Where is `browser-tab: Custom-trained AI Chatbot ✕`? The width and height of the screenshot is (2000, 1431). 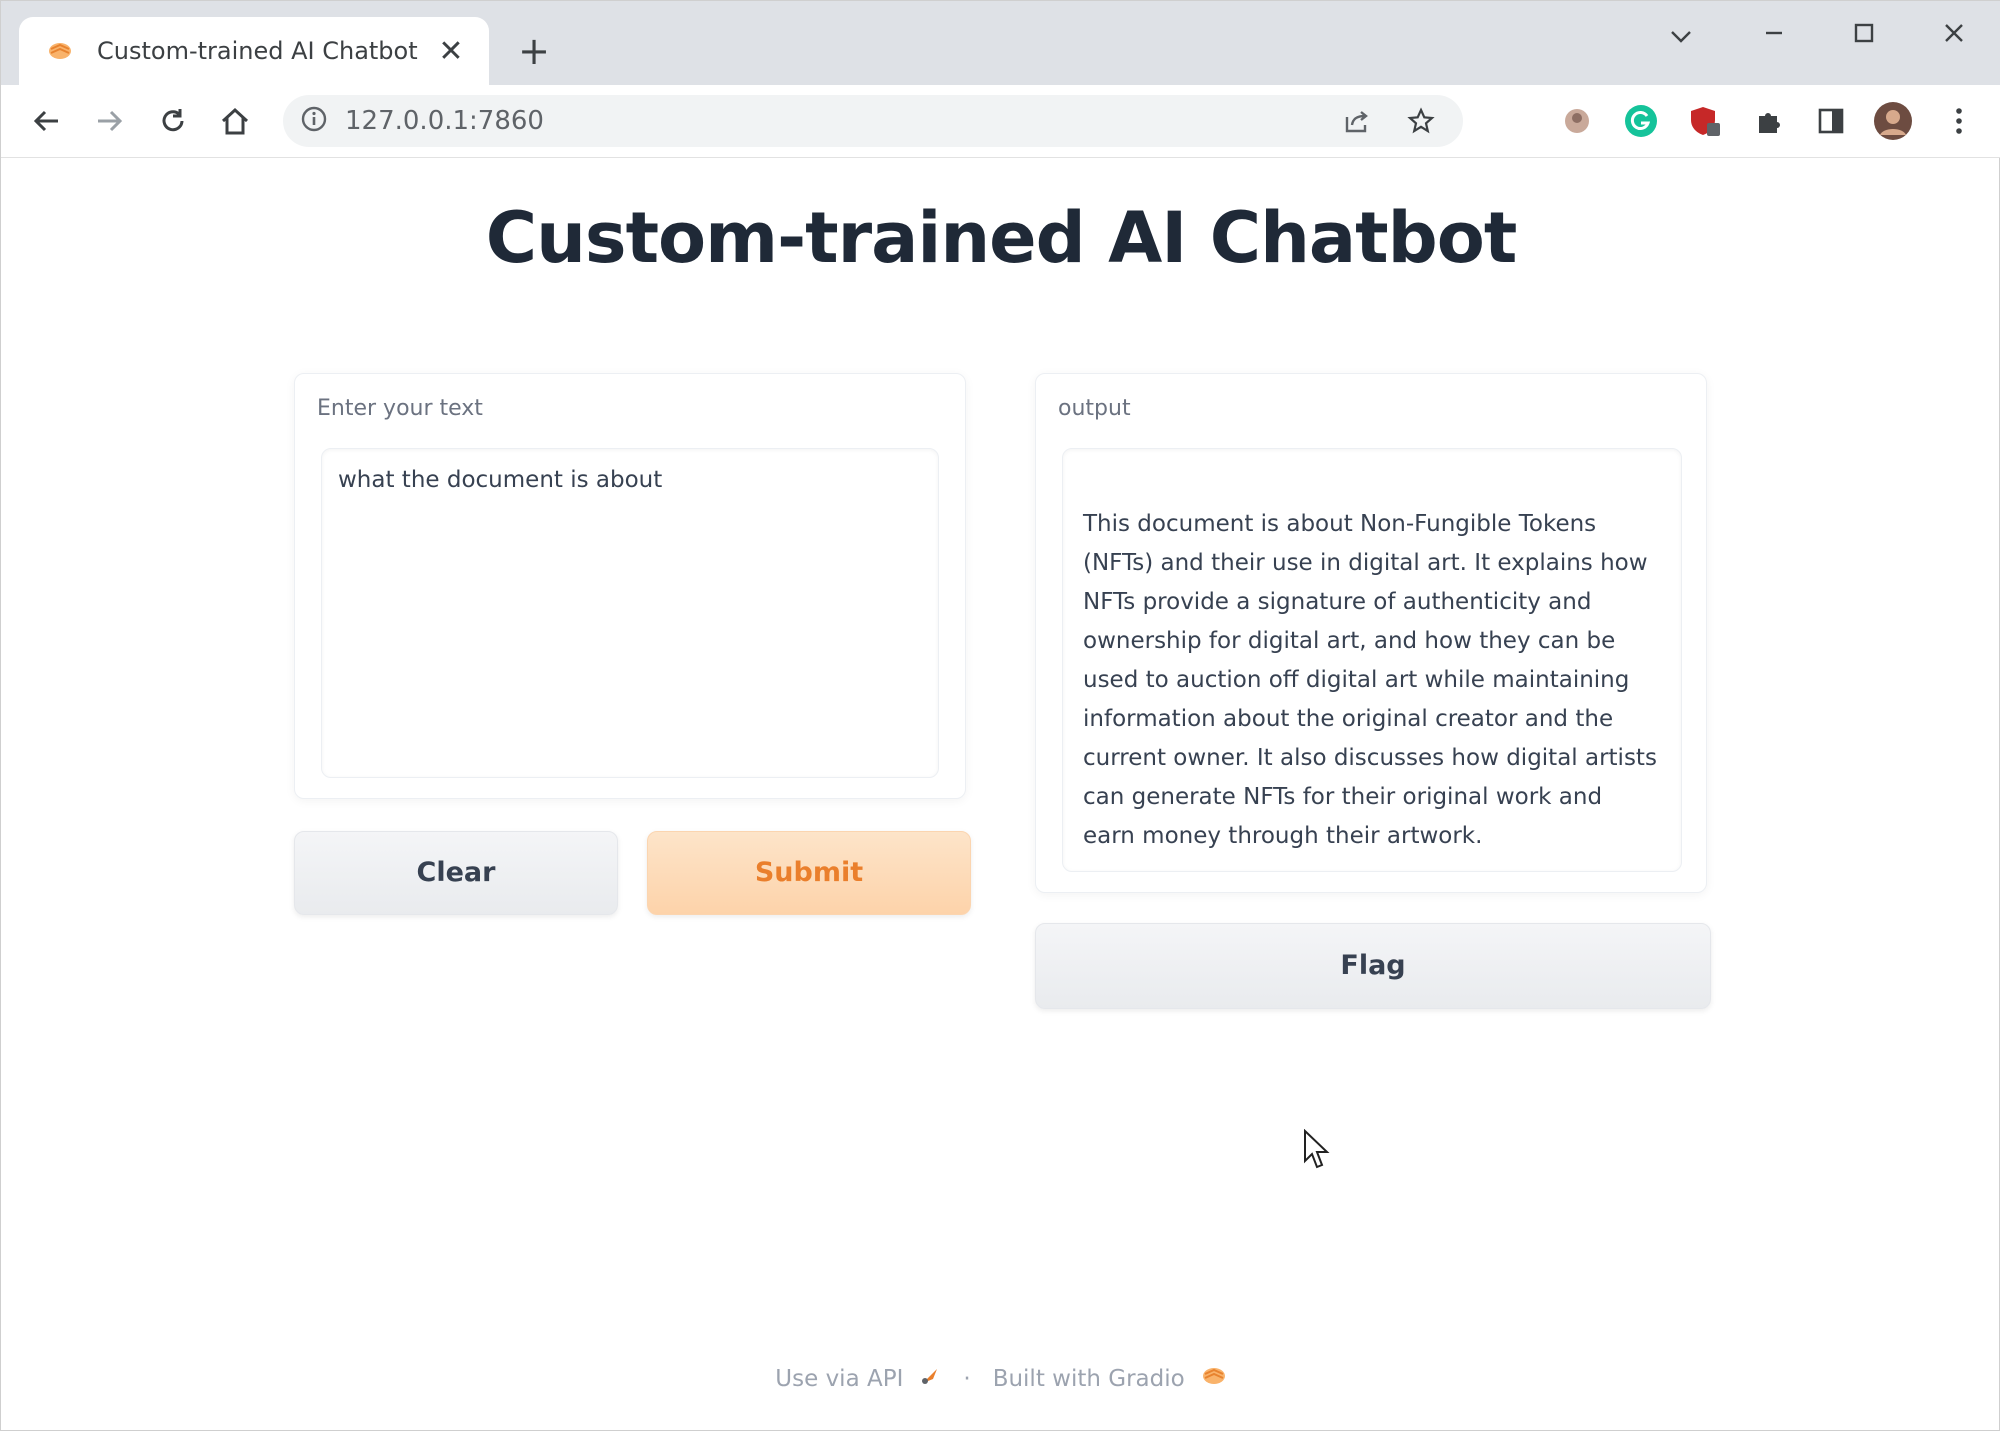 browser-tab: Custom-trained AI Chatbot ✕ is located at coordinates (254, 51).